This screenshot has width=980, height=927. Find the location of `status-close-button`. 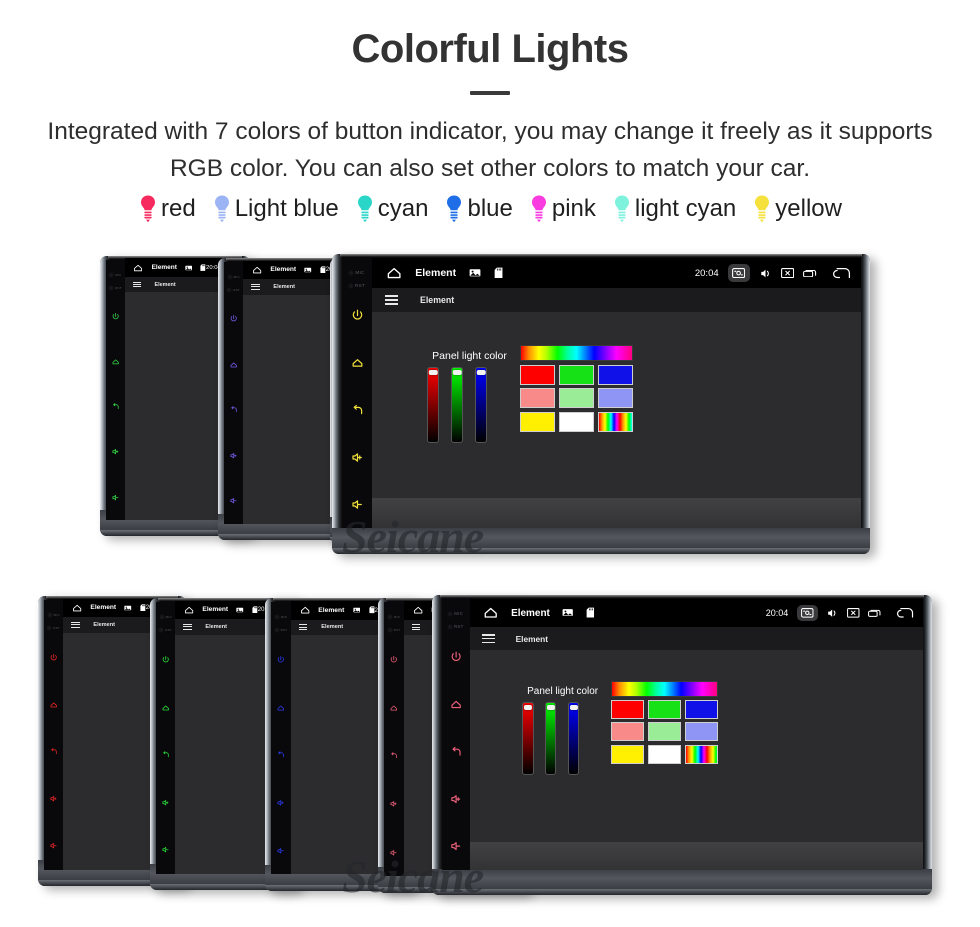

status-close-button is located at coordinates (853, 613).